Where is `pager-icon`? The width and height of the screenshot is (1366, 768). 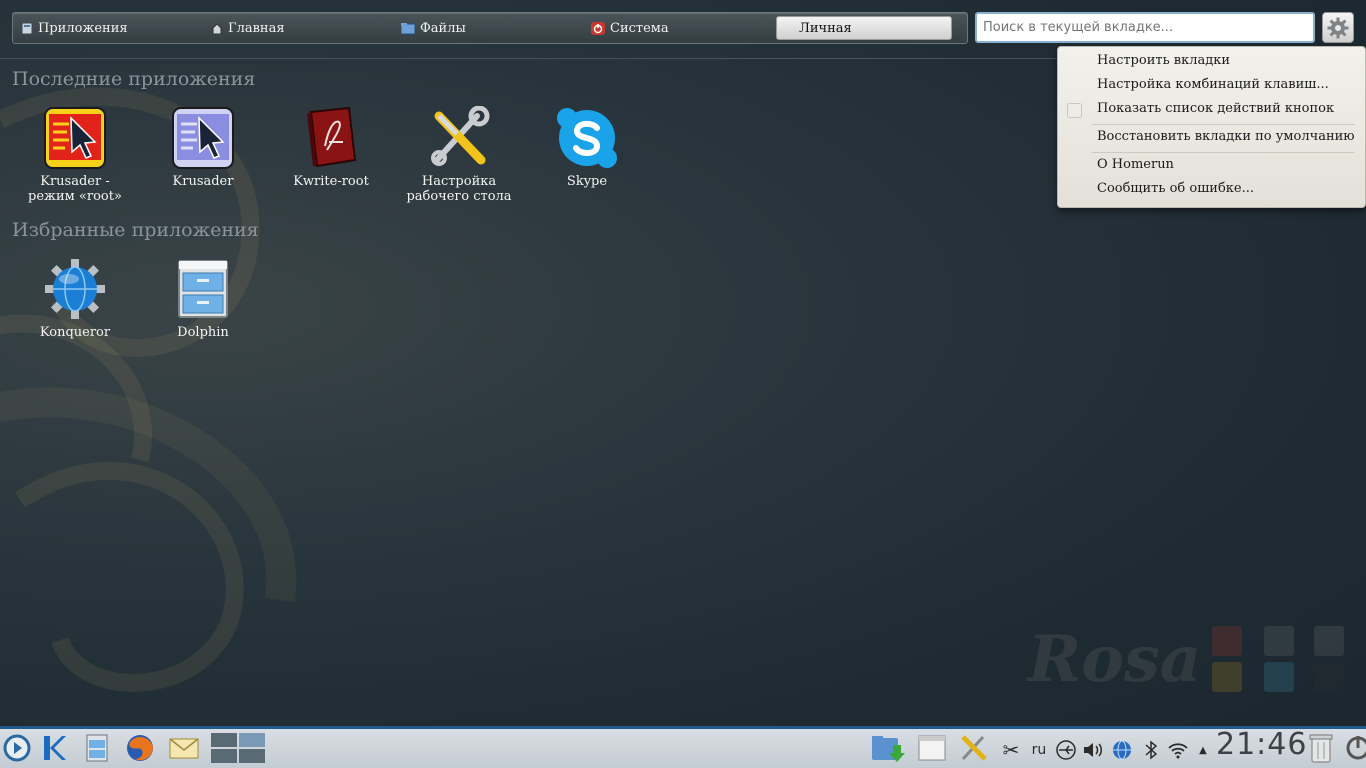 pager-icon is located at coordinates (238, 748).